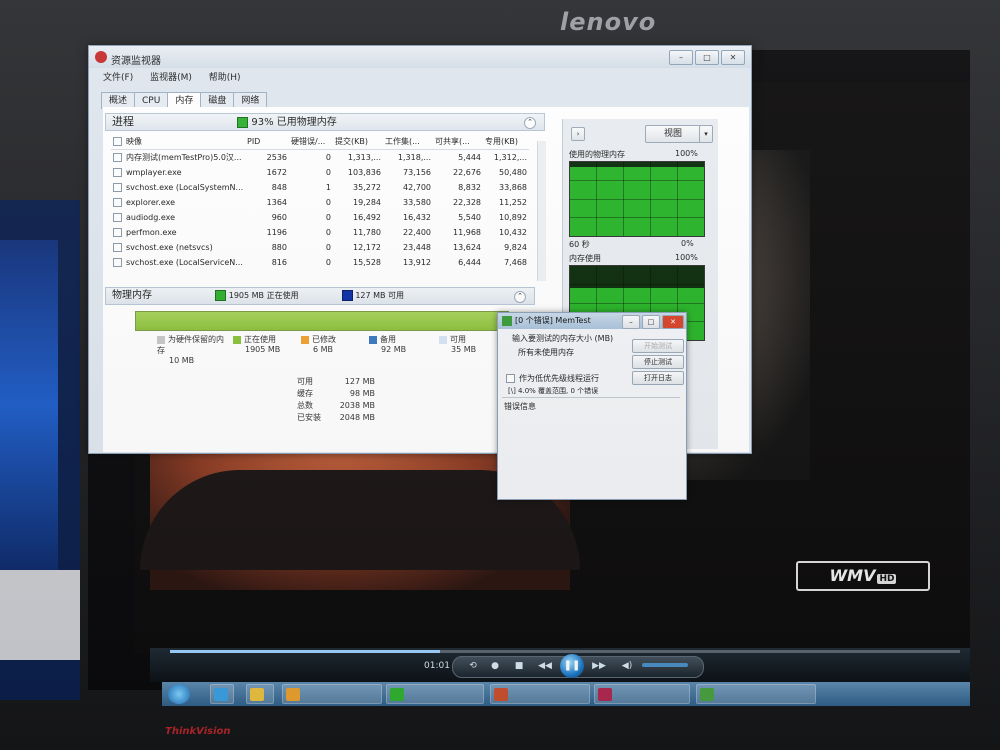 Image resolution: width=1000 pixels, height=750 pixels. What do you see at coordinates (405, 344) in the screenshot?
I see `legend-item: 备用 92 MB` at bounding box center [405, 344].